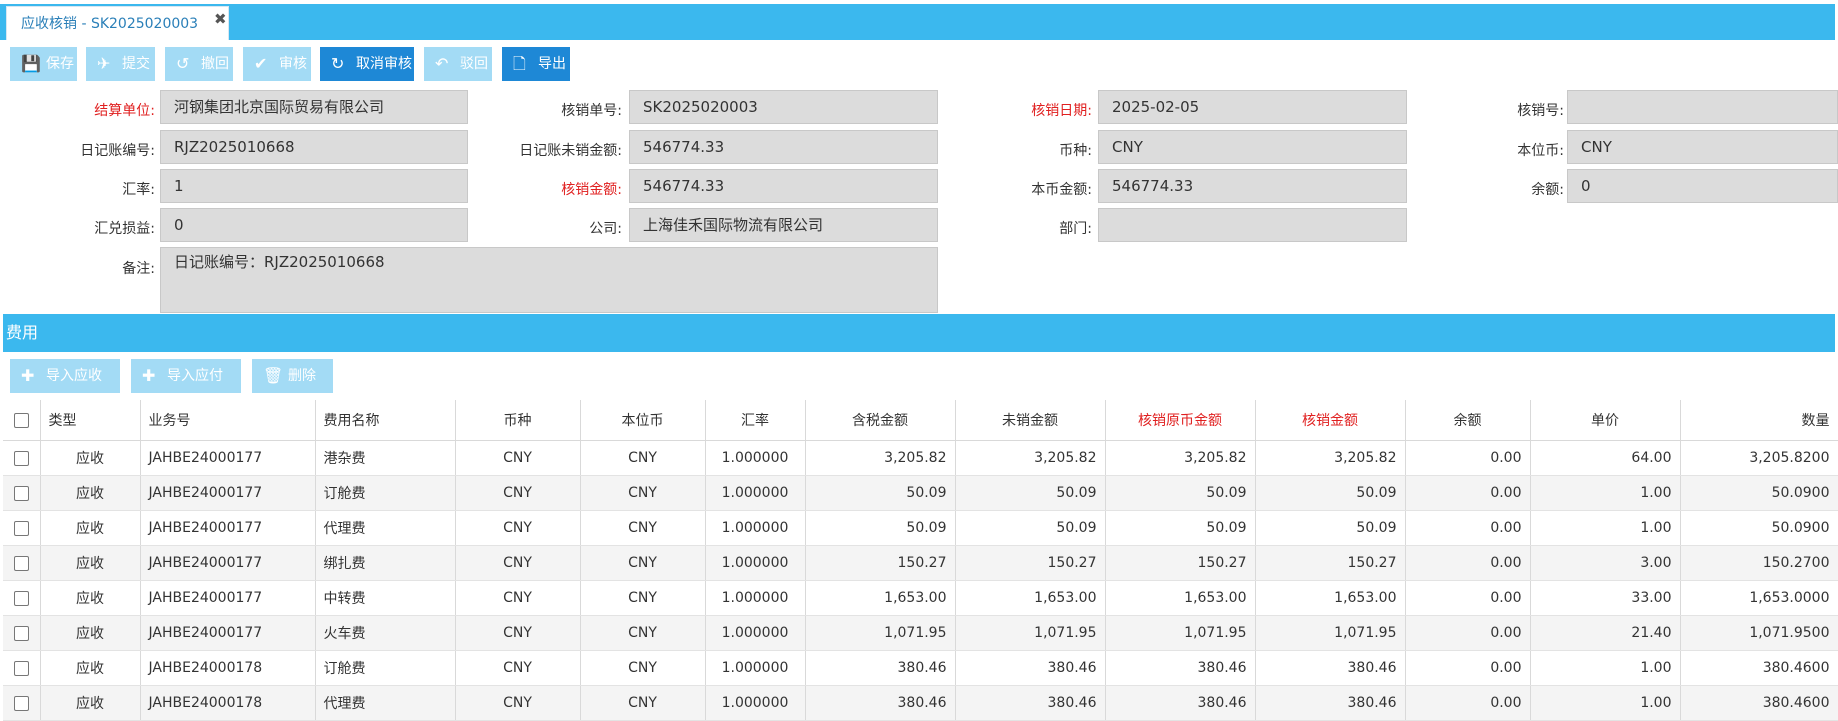  What do you see at coordinates (1702, 147) in the screenshot?
I see `base-currency-field: CNY` at bounding box center [1702, 147].